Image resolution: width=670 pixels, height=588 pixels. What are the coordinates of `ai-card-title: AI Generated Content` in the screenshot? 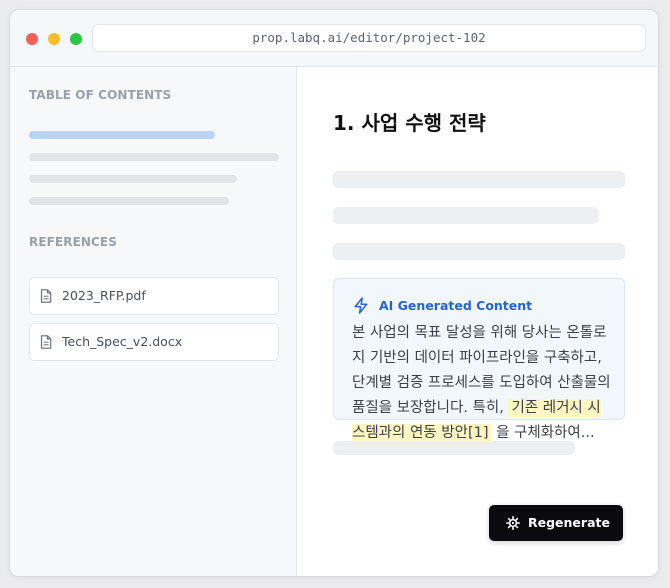 It's located at (456, 305).